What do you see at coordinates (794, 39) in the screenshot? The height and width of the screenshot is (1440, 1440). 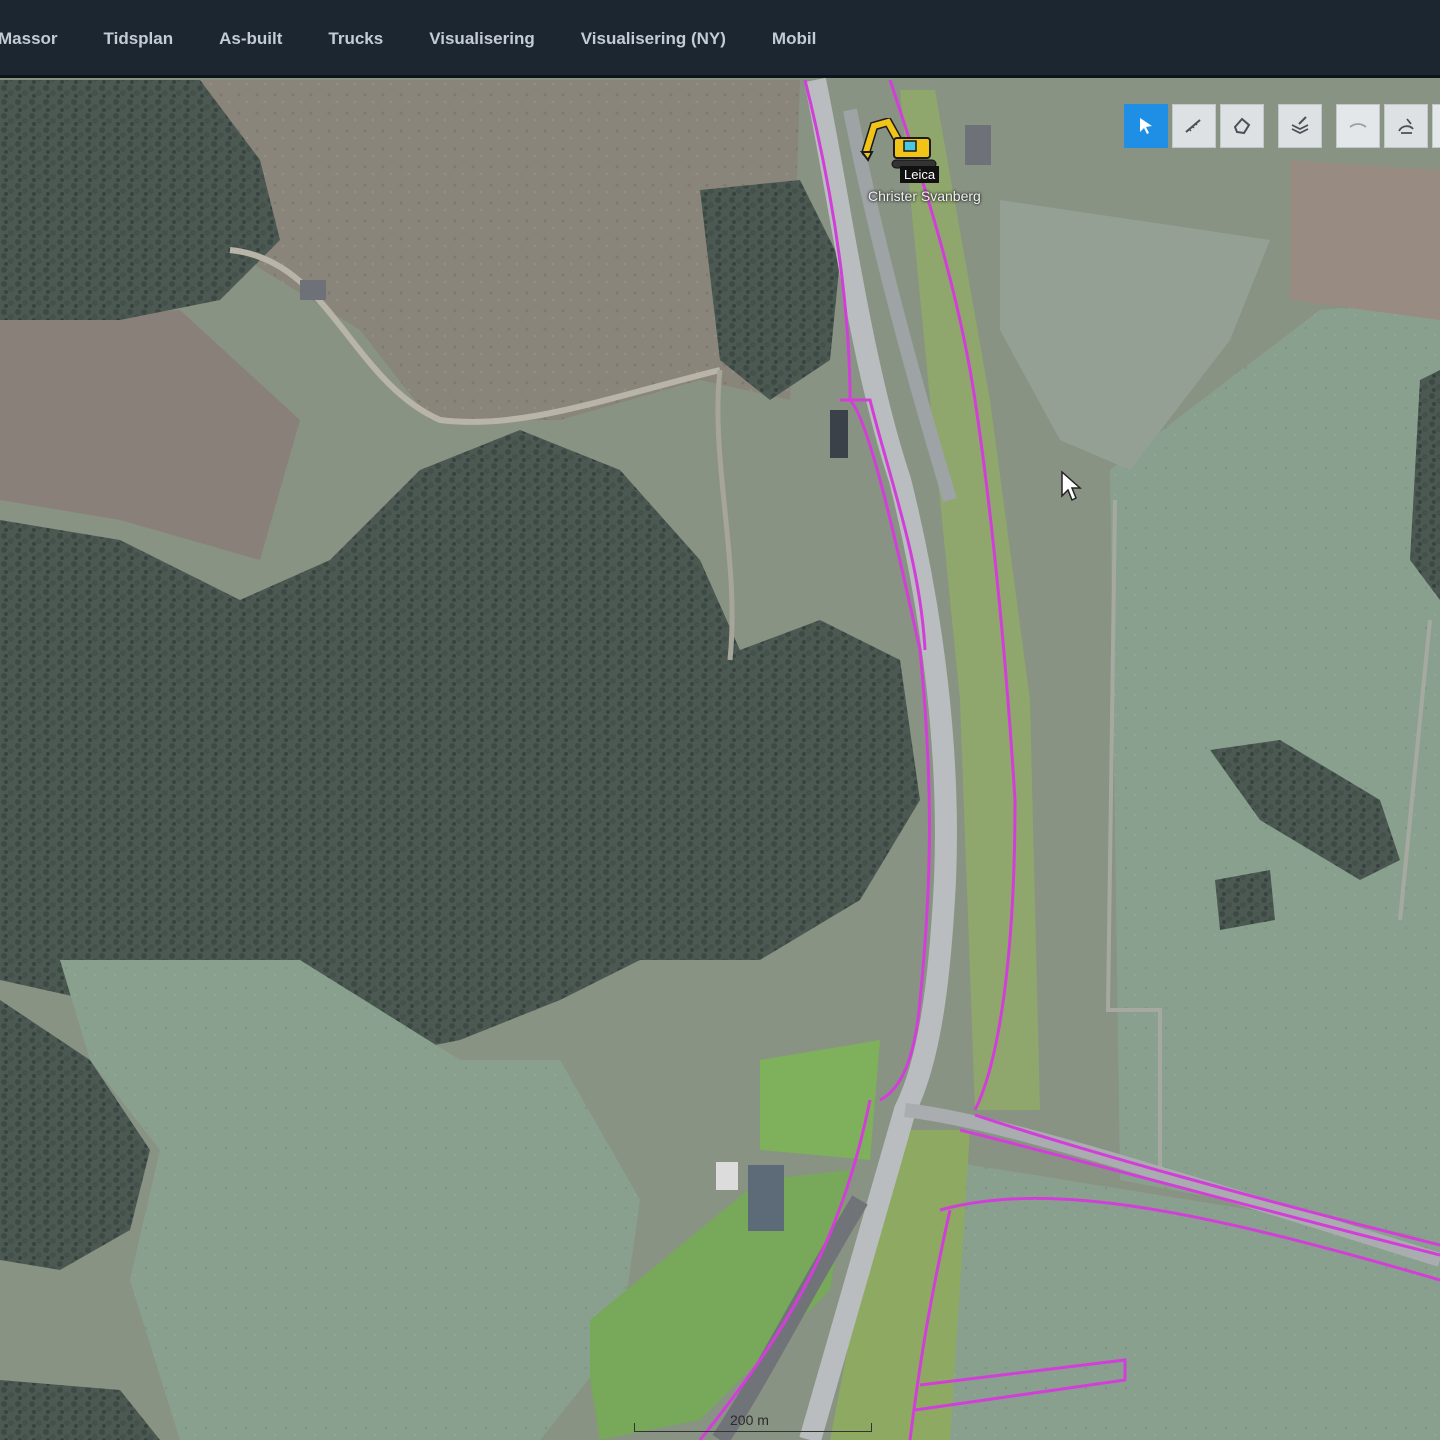 I see `nav-item-mobil: Mobil` at bounding box center [794, 39].